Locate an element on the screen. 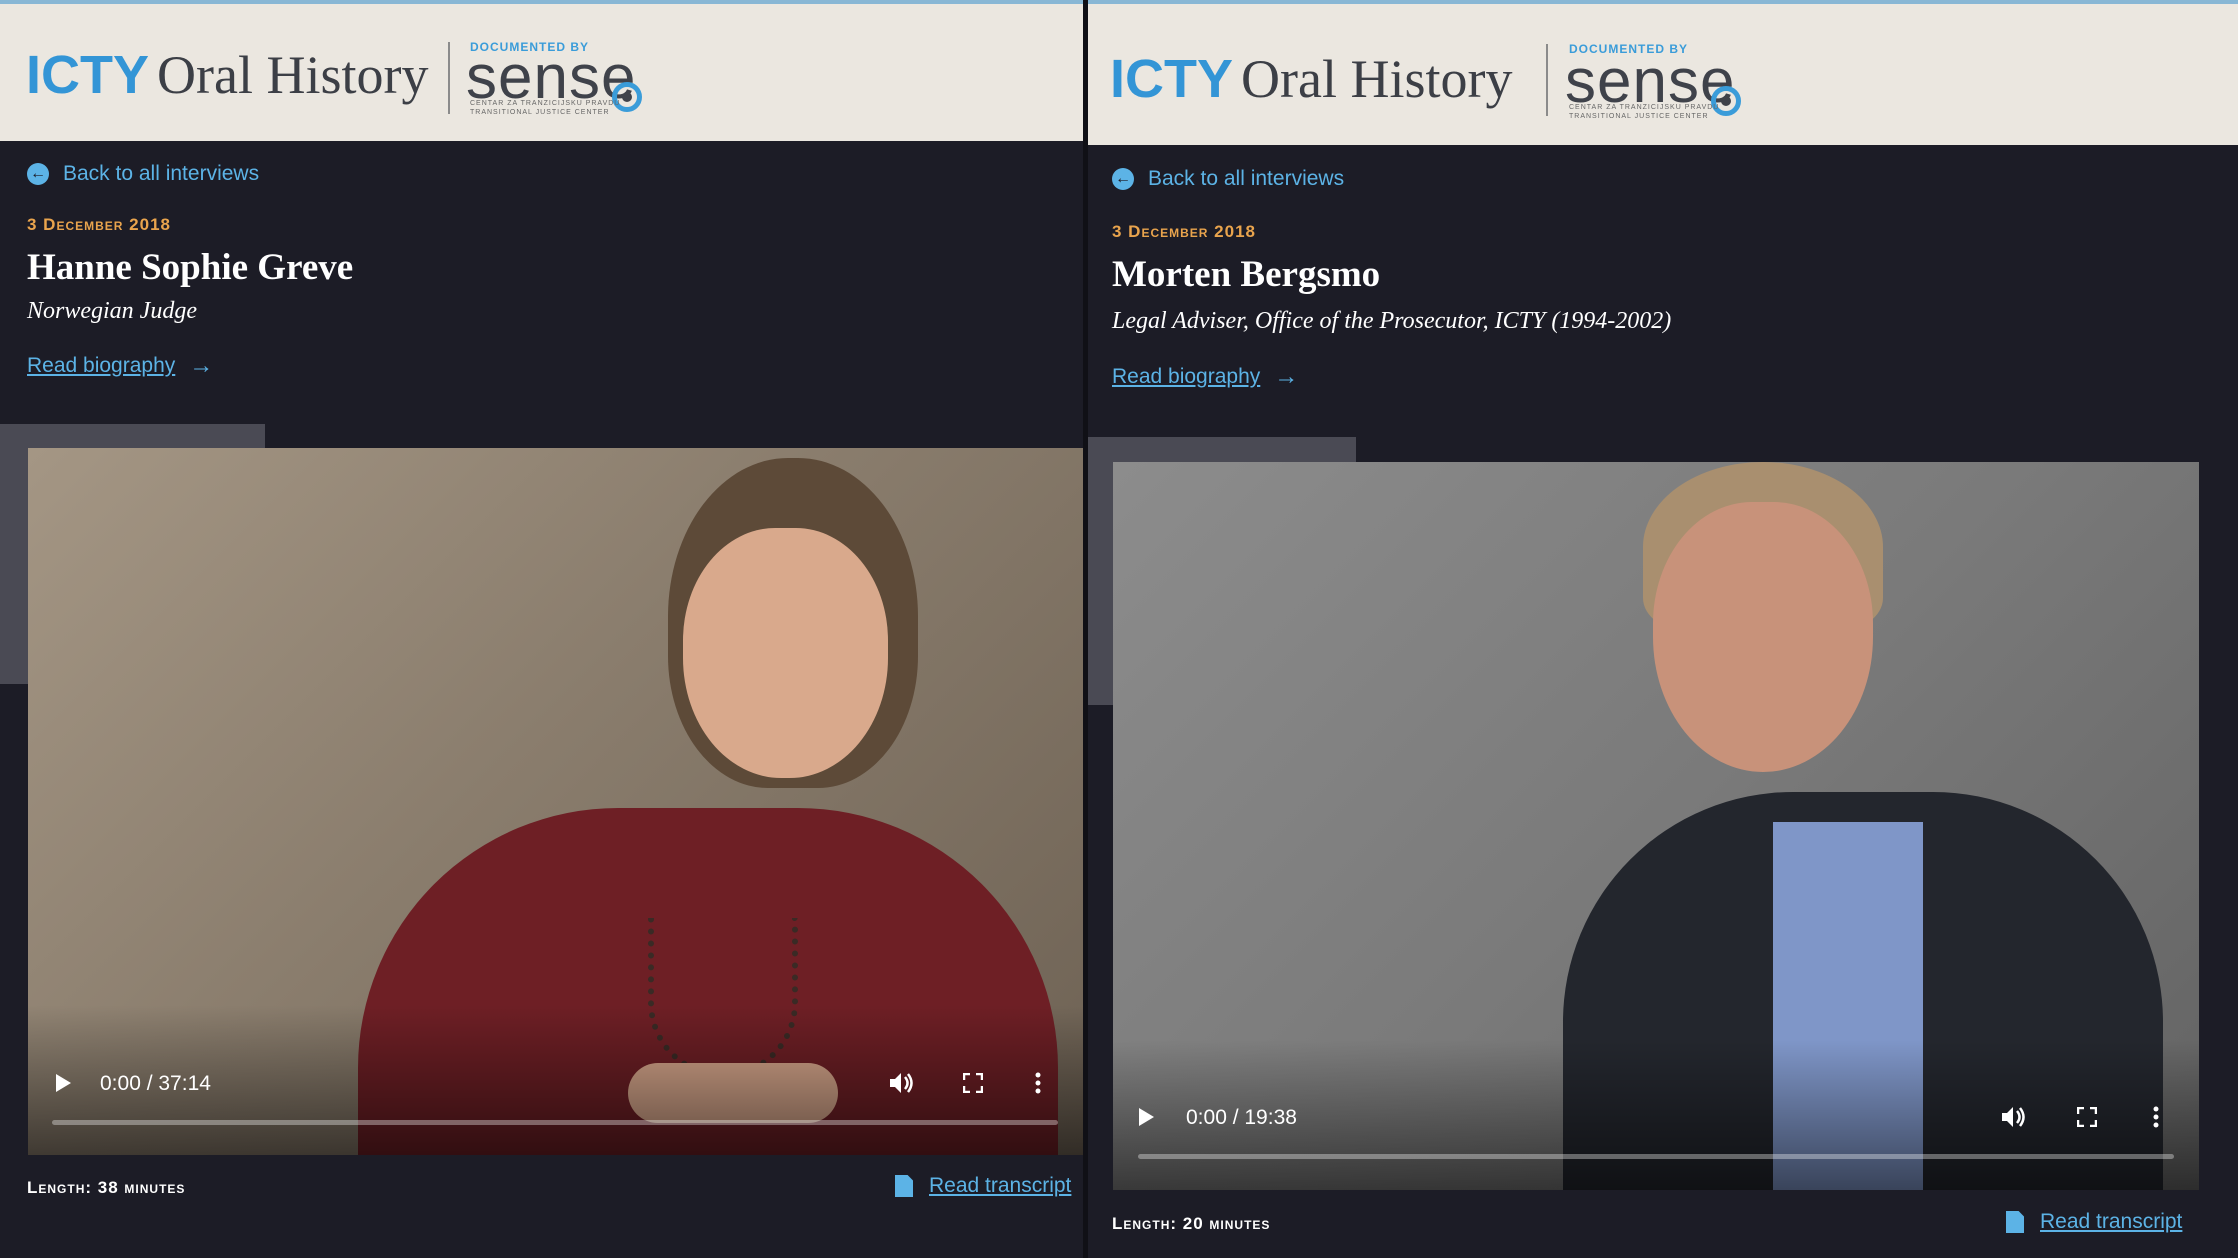  interviewee-name: Morten Bergsmo is located at coordinates (1246, 274).